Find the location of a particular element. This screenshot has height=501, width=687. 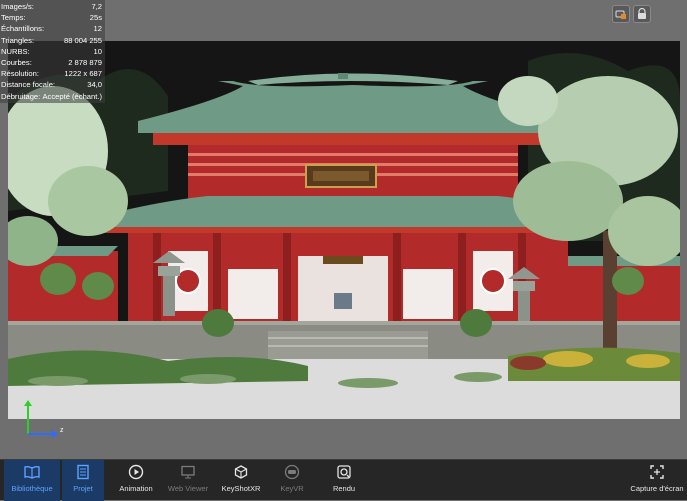

stat-row: Distance focale: 34,0 is located at coordinates (53, 84).